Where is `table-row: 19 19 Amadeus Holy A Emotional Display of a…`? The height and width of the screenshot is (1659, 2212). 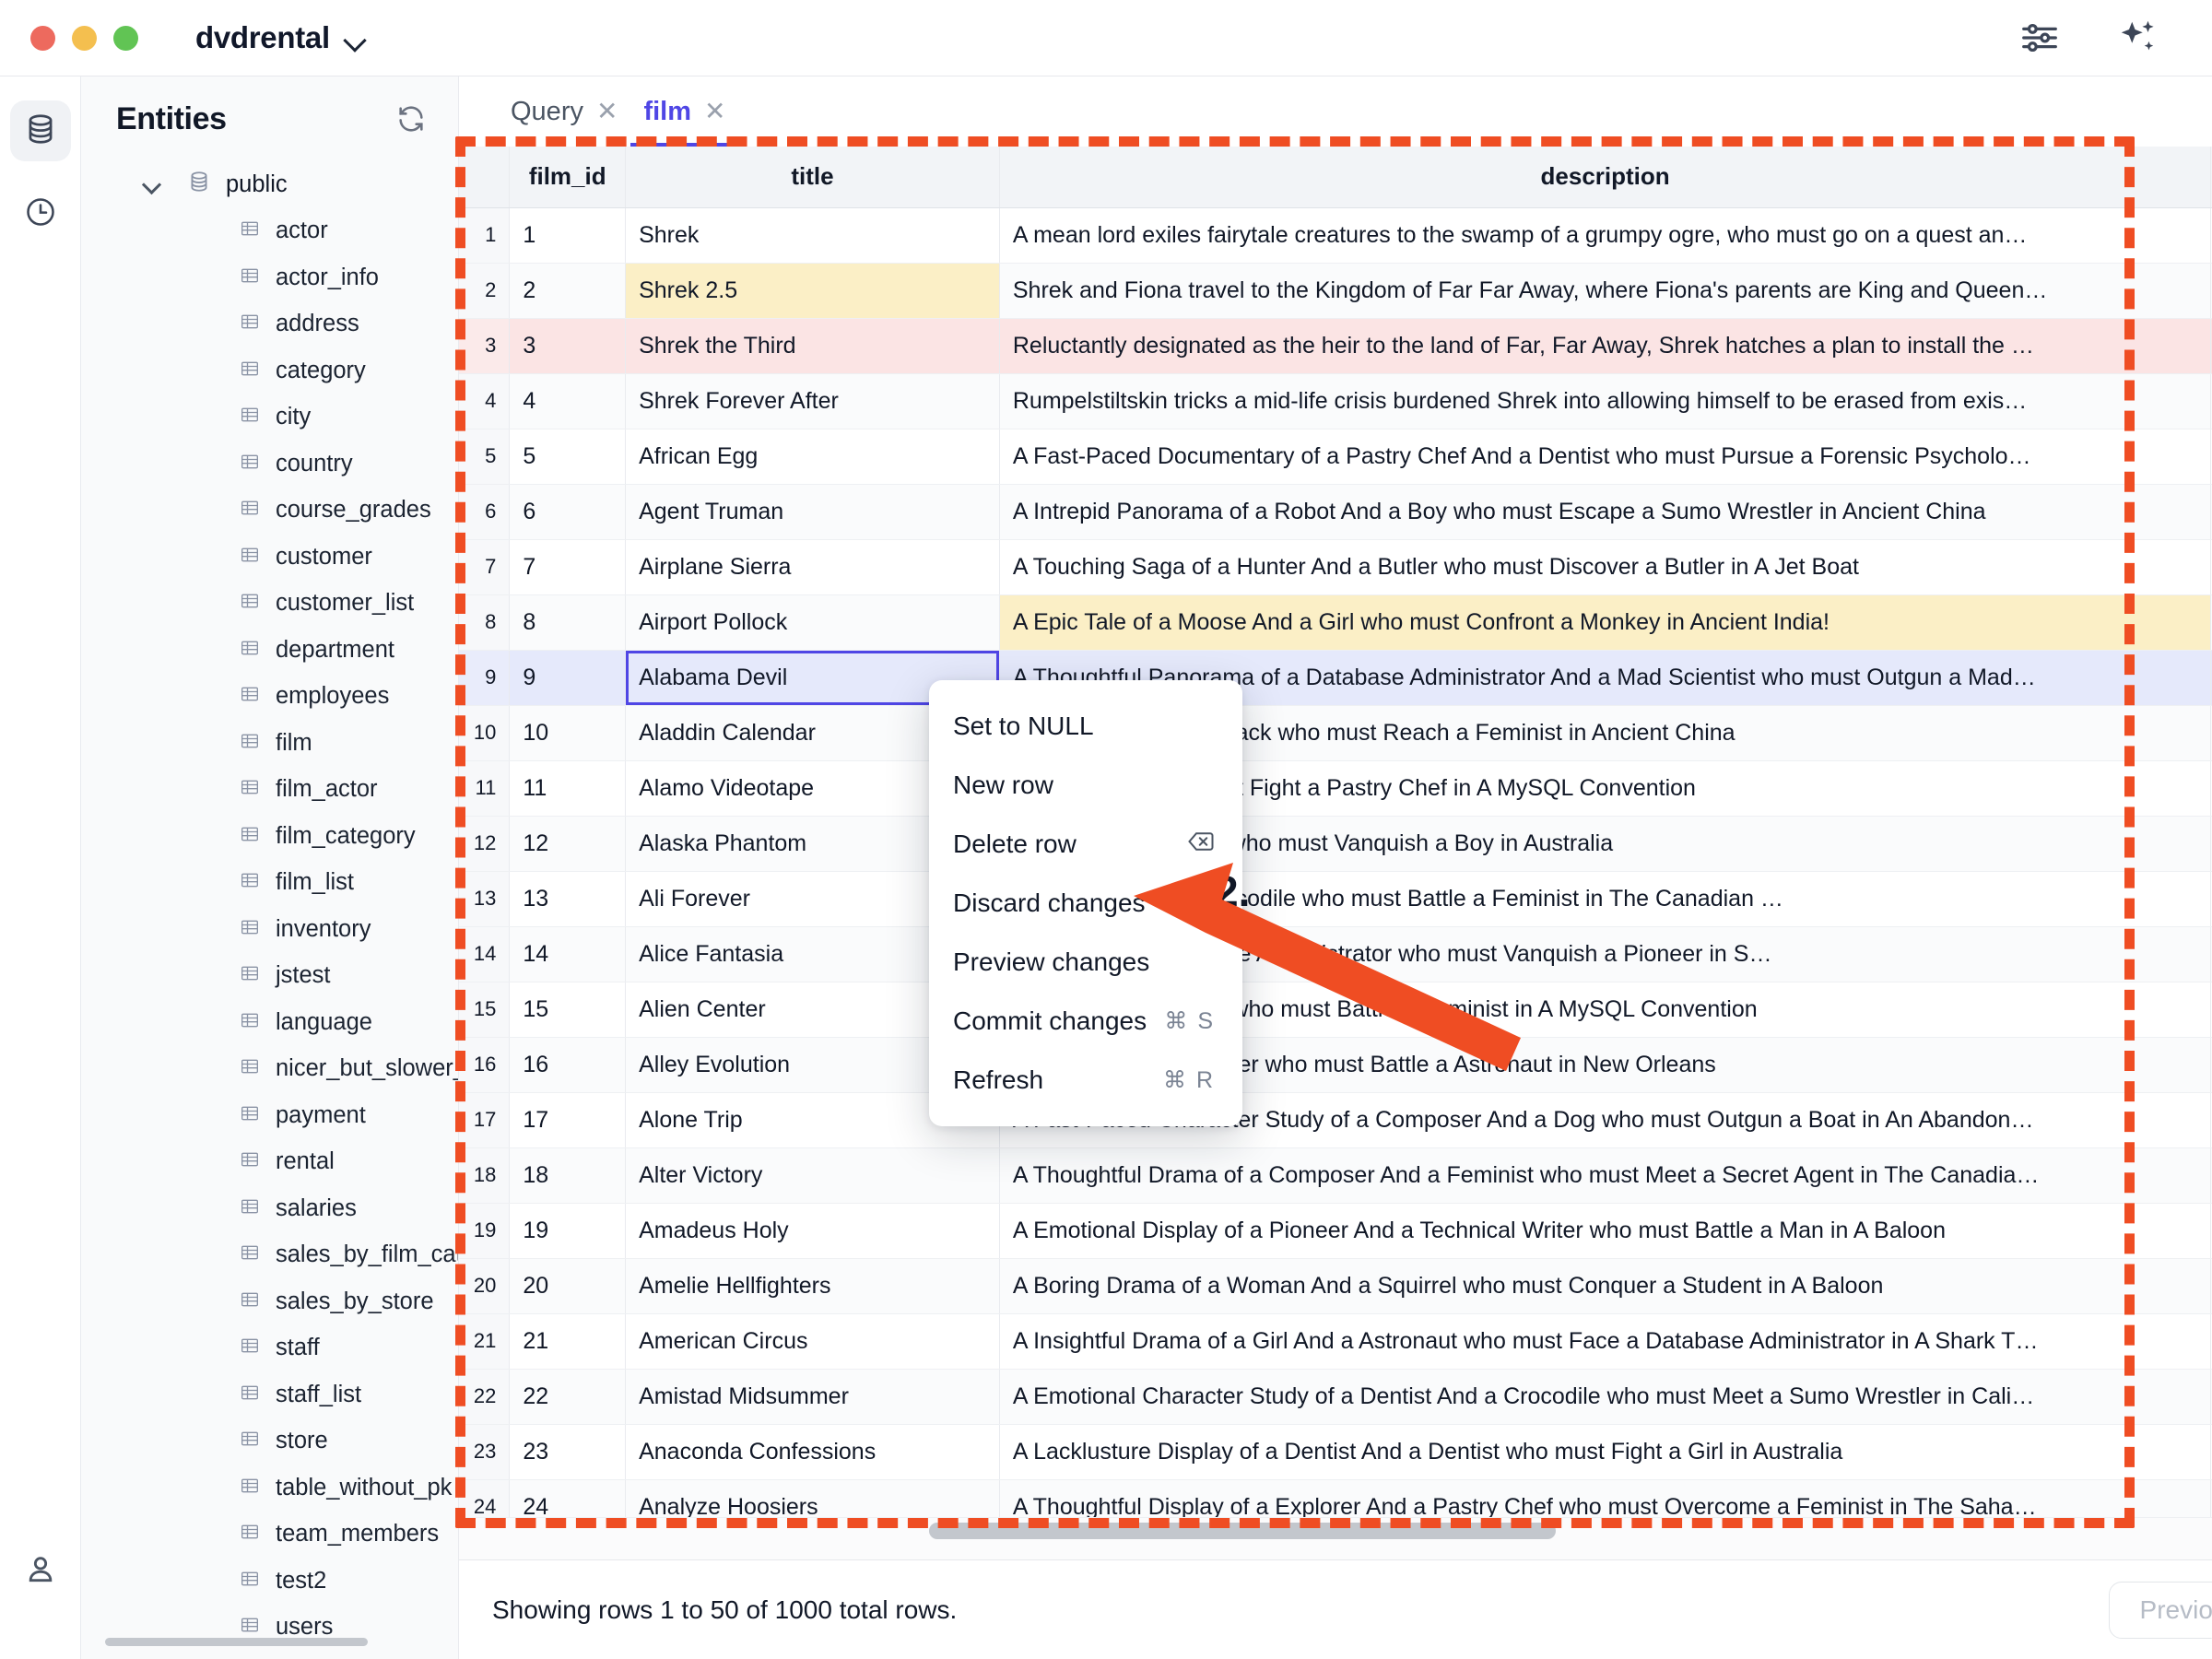 table-row: 19 19 Amadeus Holy A Emotional Display of a… is located at coordinates (1335, 1231).